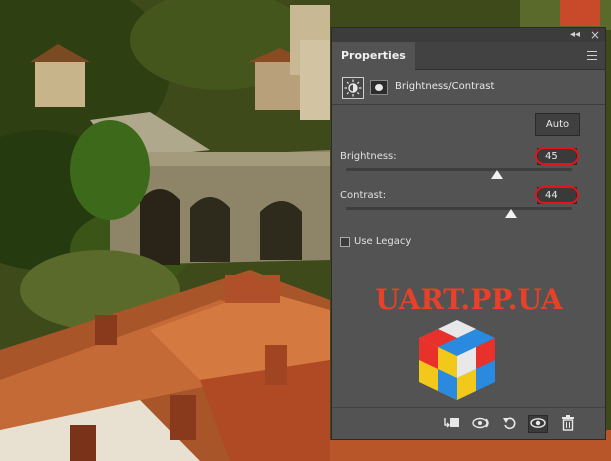 Image resolution: width=611 pixels, height=461 pixels. I want to click on brightness-label: Brightness:, so click(368, 156).